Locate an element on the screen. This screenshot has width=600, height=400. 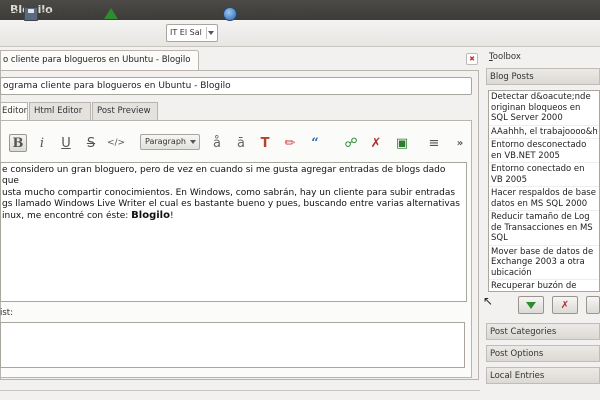
eraser-icon: ✏ is located at coordinates (290, 143).